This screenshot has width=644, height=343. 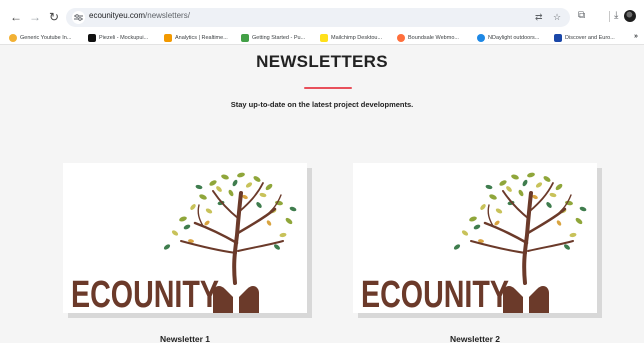 I want to click on reload-icon: ↻, so click(x=54, y=17).